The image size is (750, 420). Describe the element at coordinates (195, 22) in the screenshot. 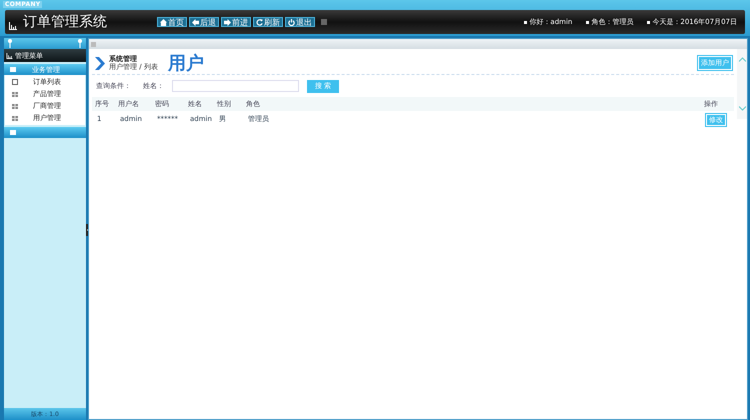

I see `left-arrow-icon` at that location.